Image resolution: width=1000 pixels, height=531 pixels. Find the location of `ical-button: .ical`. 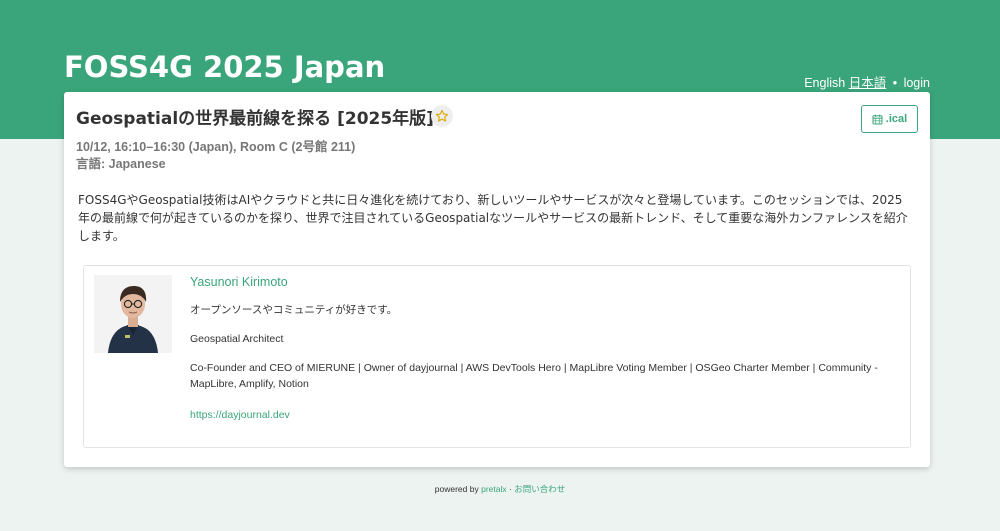

ical-button: .ical is located at coordinates (889, 119).